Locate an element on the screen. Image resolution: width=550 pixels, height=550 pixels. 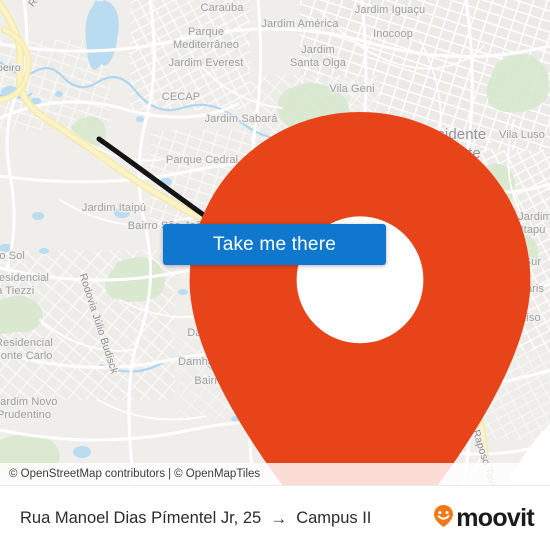
moovit-logo: moovit is located at coordinates (484, 518).